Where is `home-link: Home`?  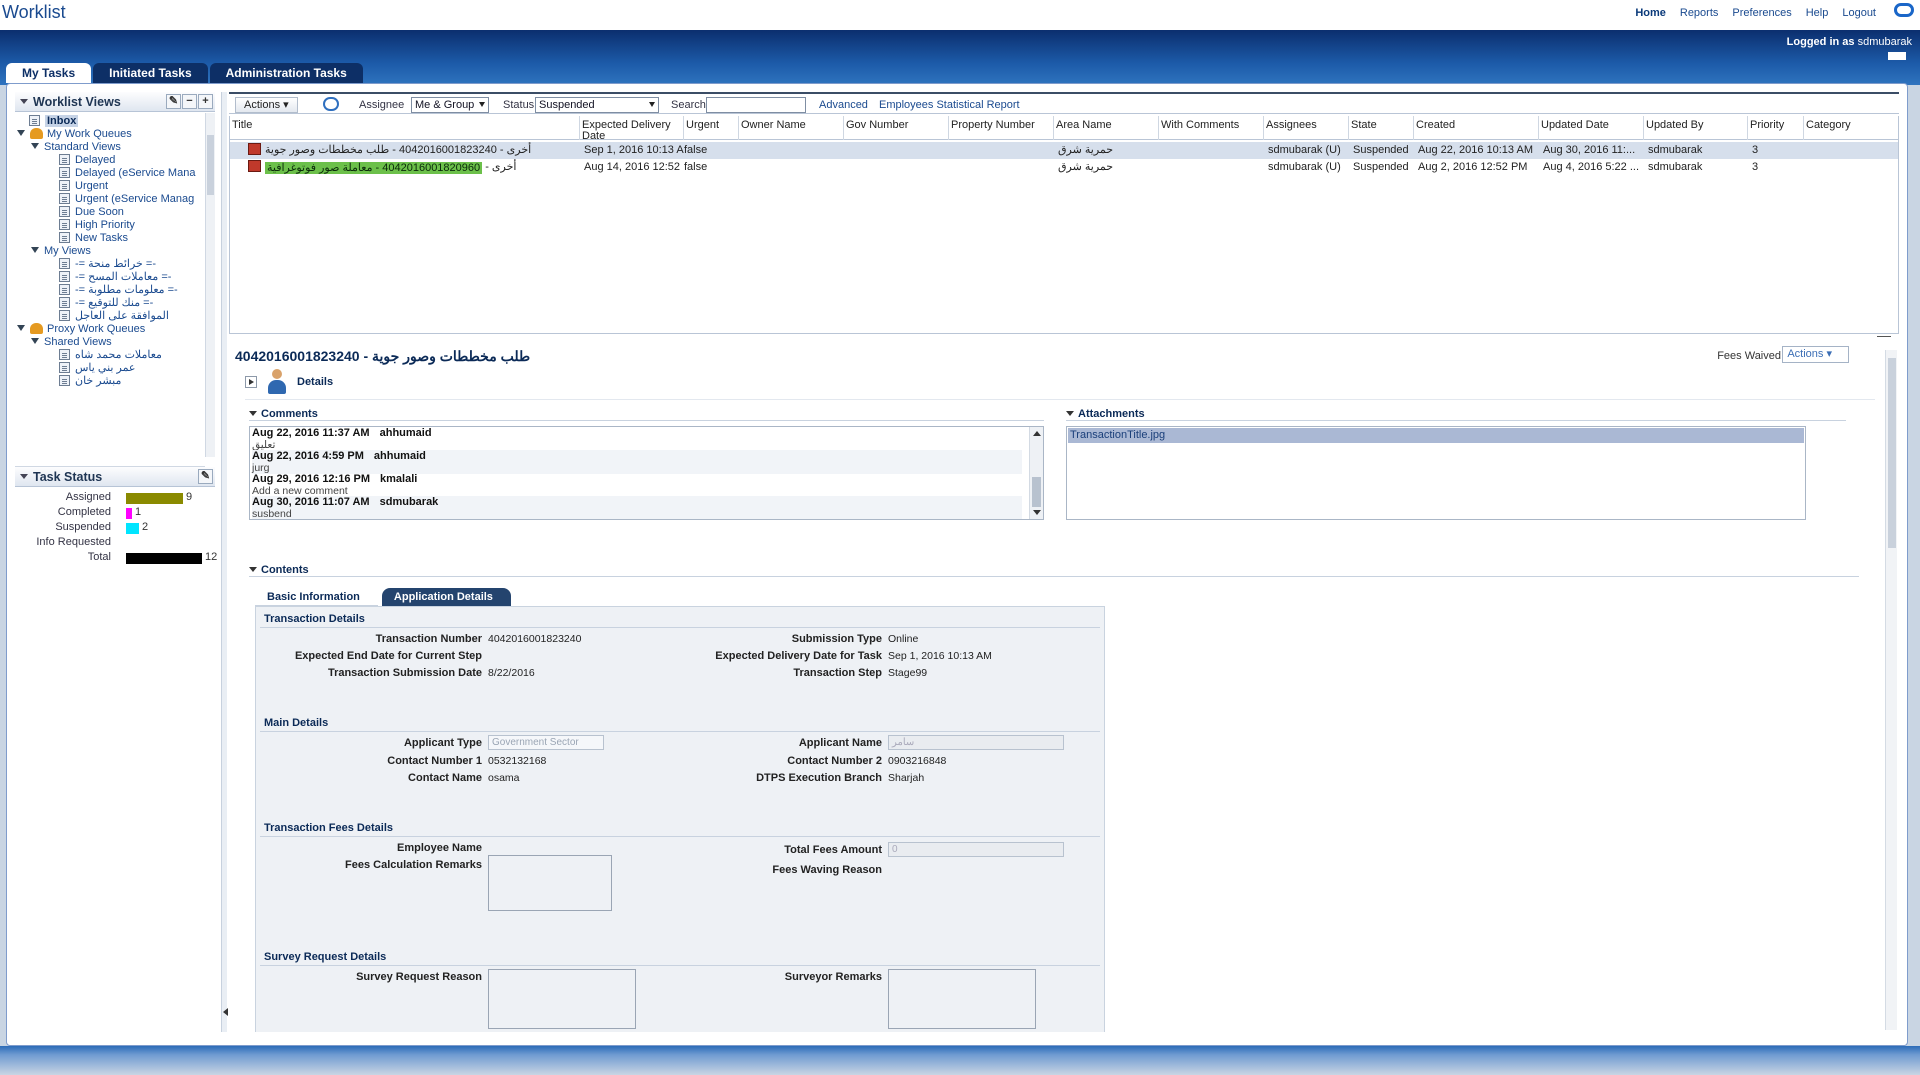 home-link: Home is located at coordinates (1650, 13).